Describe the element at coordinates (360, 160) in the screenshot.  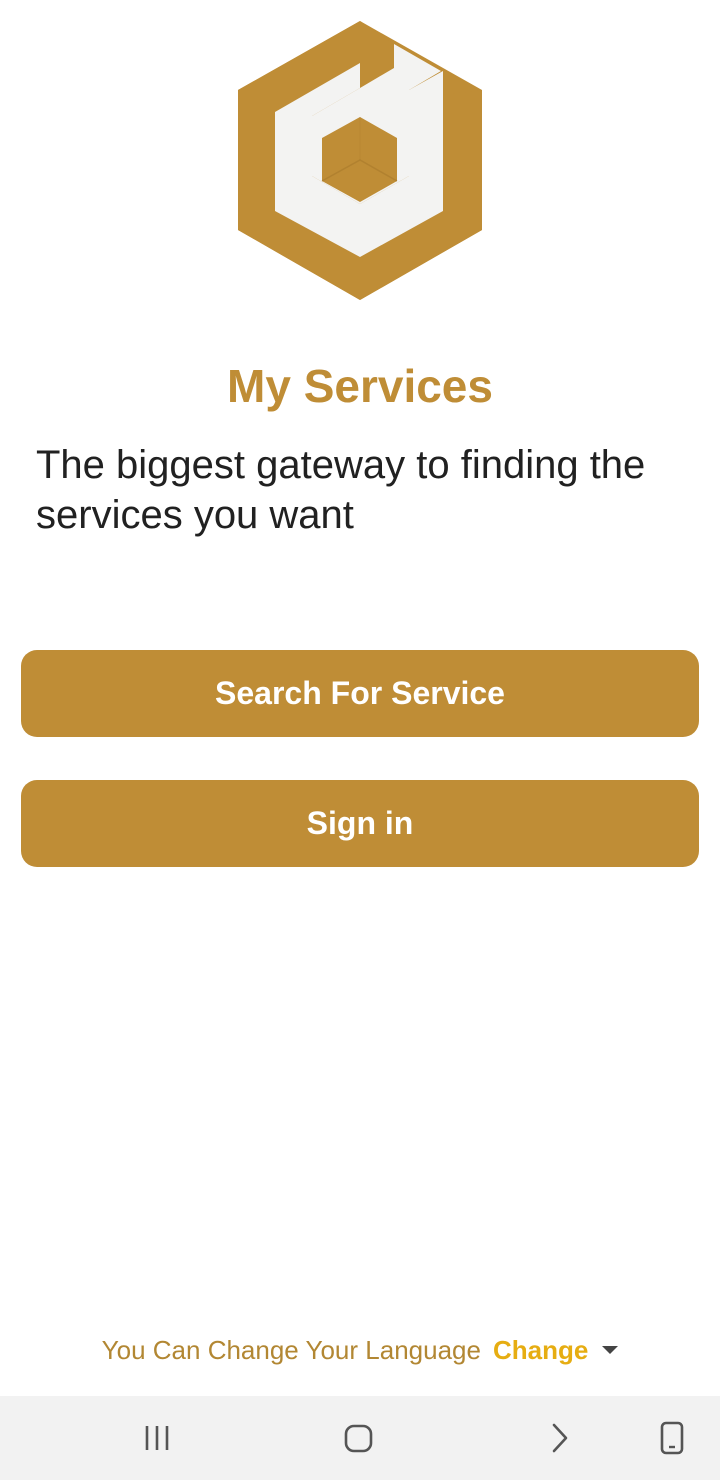
I see `hexagon-cube-logo-icon` at that location.